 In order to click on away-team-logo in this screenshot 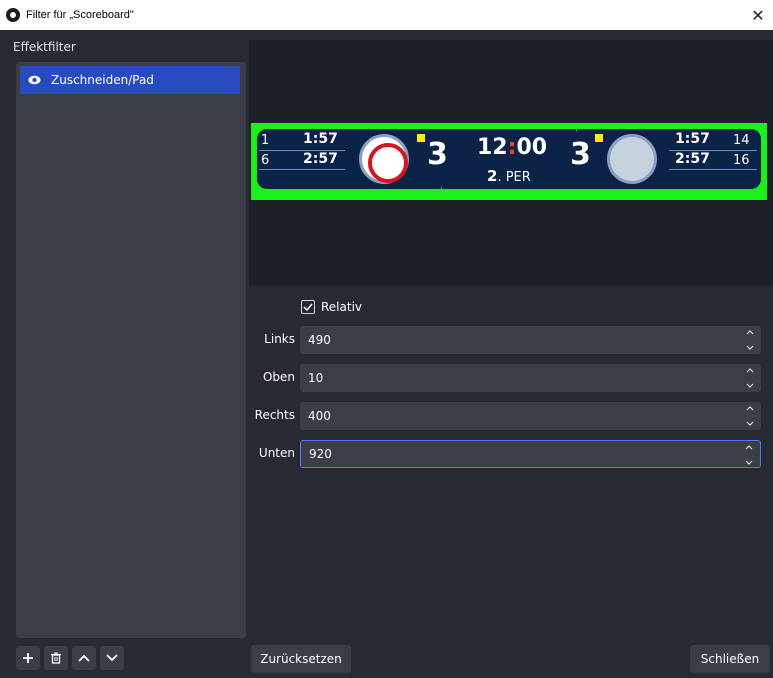, I will do `click(632, 159)`.